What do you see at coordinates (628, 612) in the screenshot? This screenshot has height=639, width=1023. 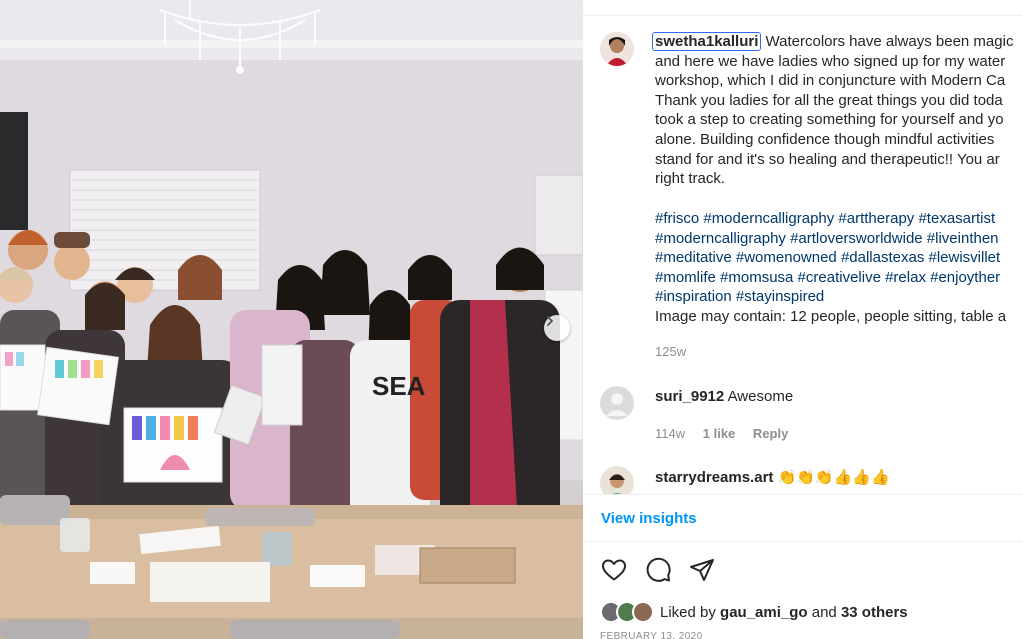 I see `liker-avatars` at bounding box center [628, 612].